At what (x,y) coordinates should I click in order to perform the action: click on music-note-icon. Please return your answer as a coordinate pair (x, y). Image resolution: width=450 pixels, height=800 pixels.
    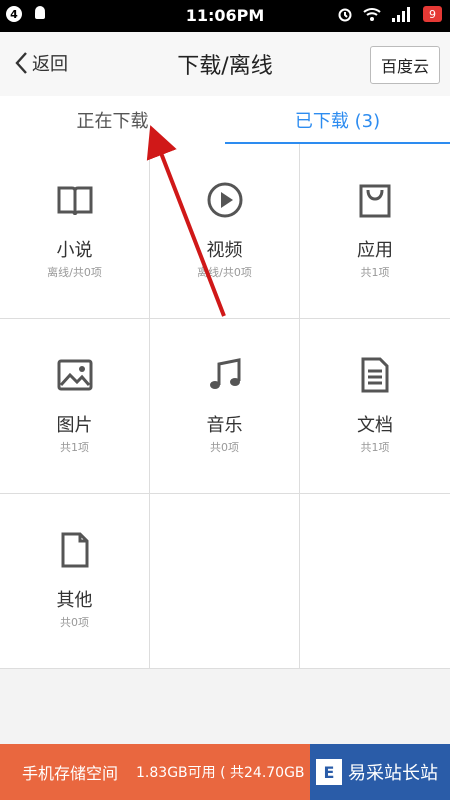
    Looking at the image, I should click on (225, 373).